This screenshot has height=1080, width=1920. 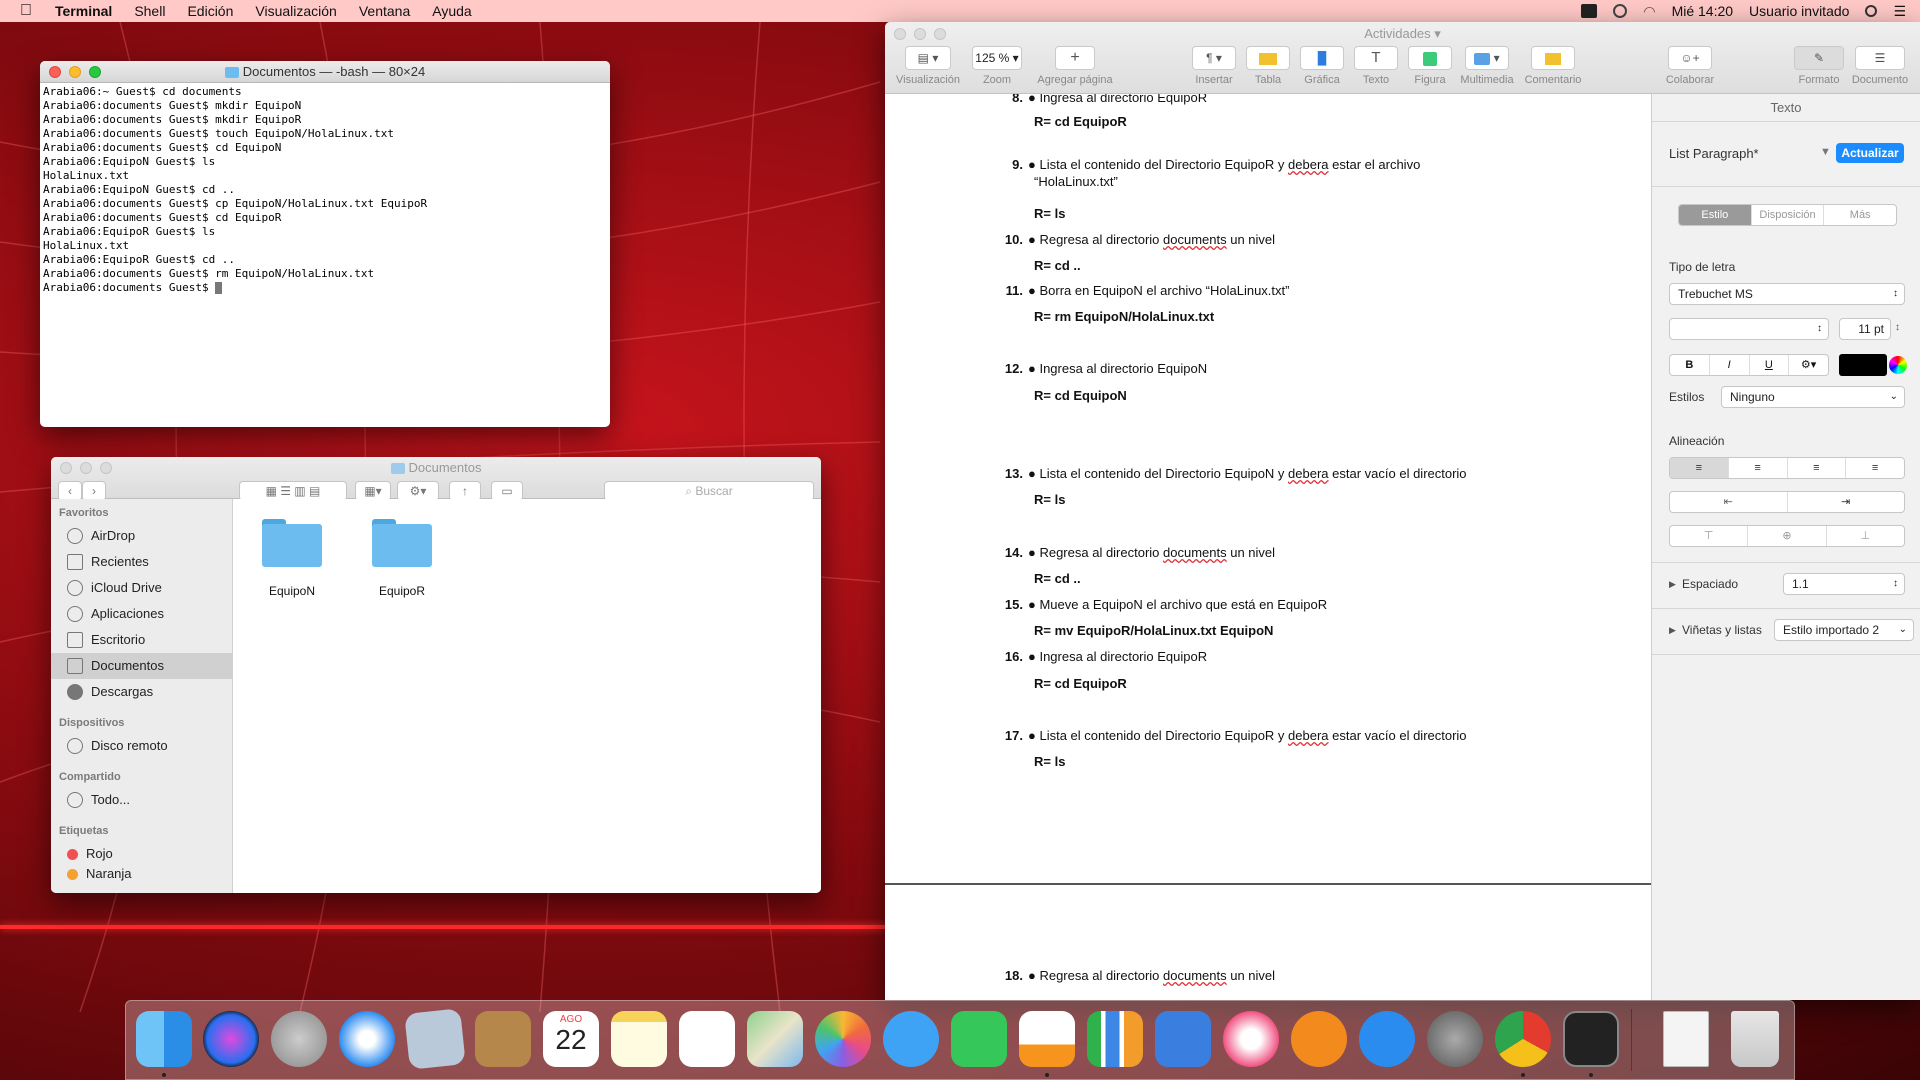 I want to click on numbers-icon, so click(x=1115, y=1039).